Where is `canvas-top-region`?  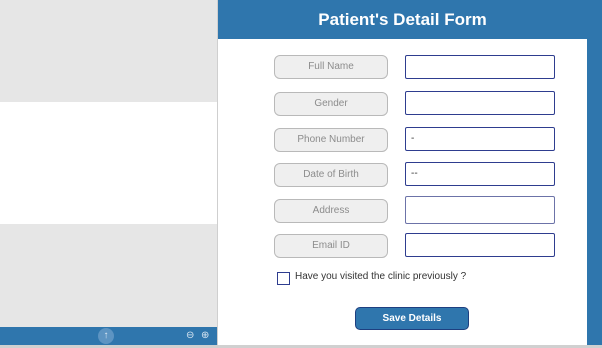
canvas-top-region is located at coordinates (108, 51).